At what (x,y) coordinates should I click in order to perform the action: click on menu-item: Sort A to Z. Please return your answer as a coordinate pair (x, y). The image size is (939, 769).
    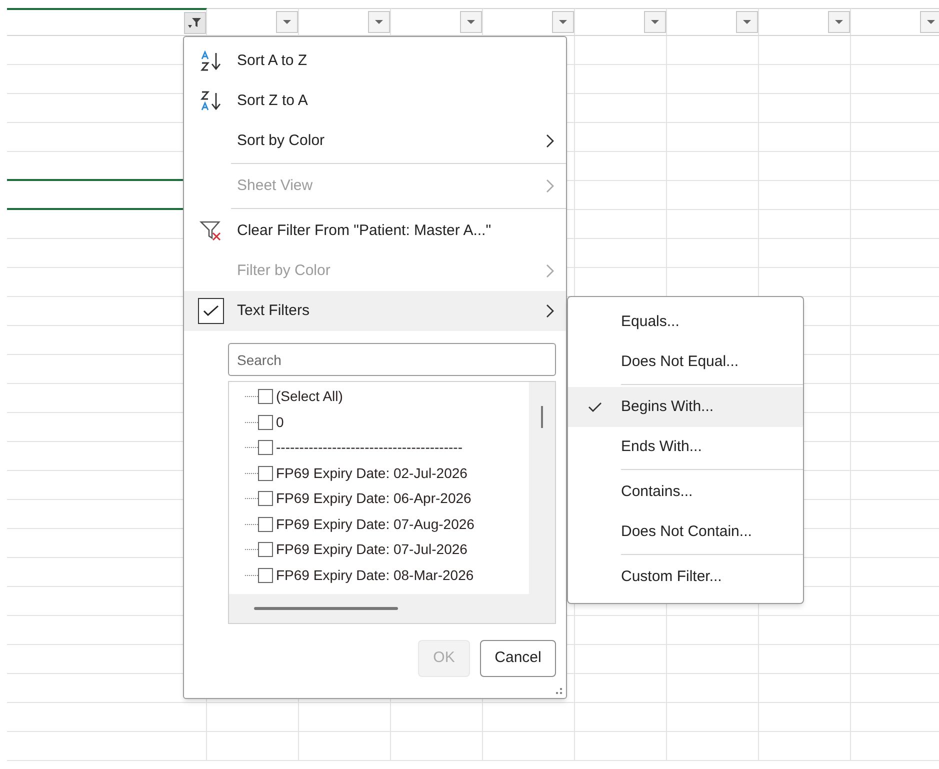
    Looking at the image, I should click on (375, 61).